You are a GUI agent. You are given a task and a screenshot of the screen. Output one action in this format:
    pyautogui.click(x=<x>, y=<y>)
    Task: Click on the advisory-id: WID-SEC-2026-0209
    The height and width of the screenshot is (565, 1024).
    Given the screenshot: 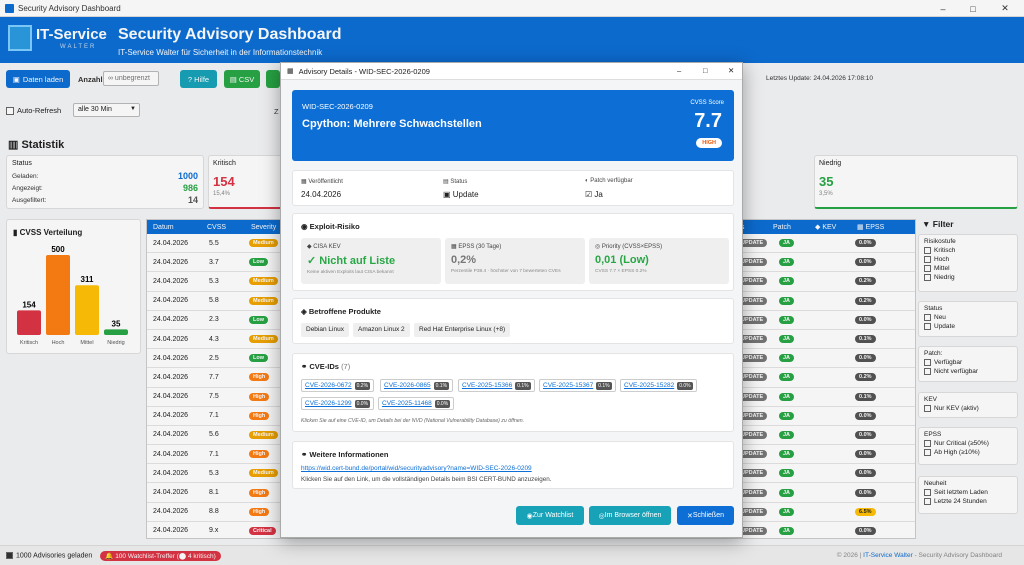 What is the action you would take?
    pyautogui.click(x=337, y=106)
    